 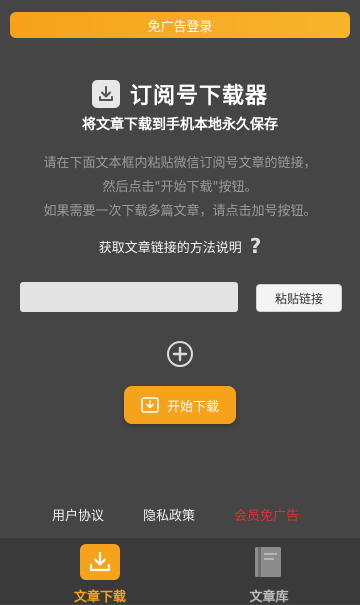 I want to click on banner-label: 免广告登录, so click(x=180, y=27).